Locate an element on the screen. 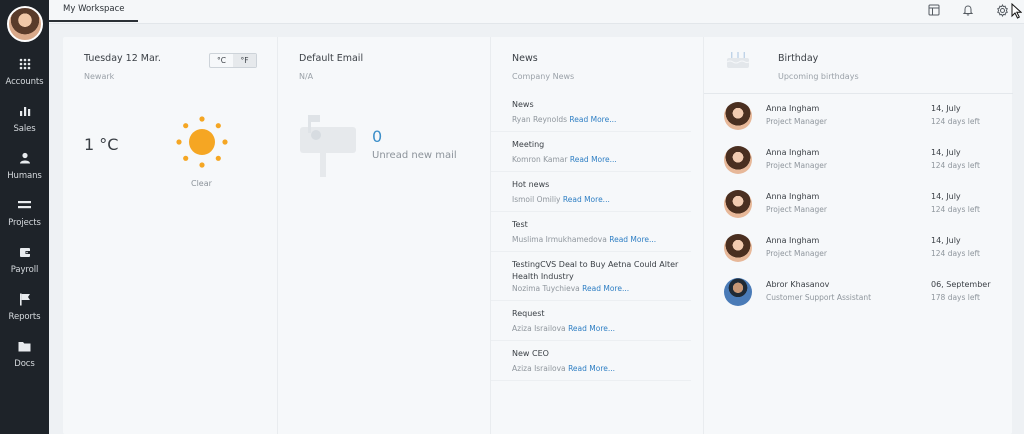 Image resolution: width=1024 pixels, height=434 pixels. news-item-author: Nozima Tuychieva is located at coordinates (546, 288).